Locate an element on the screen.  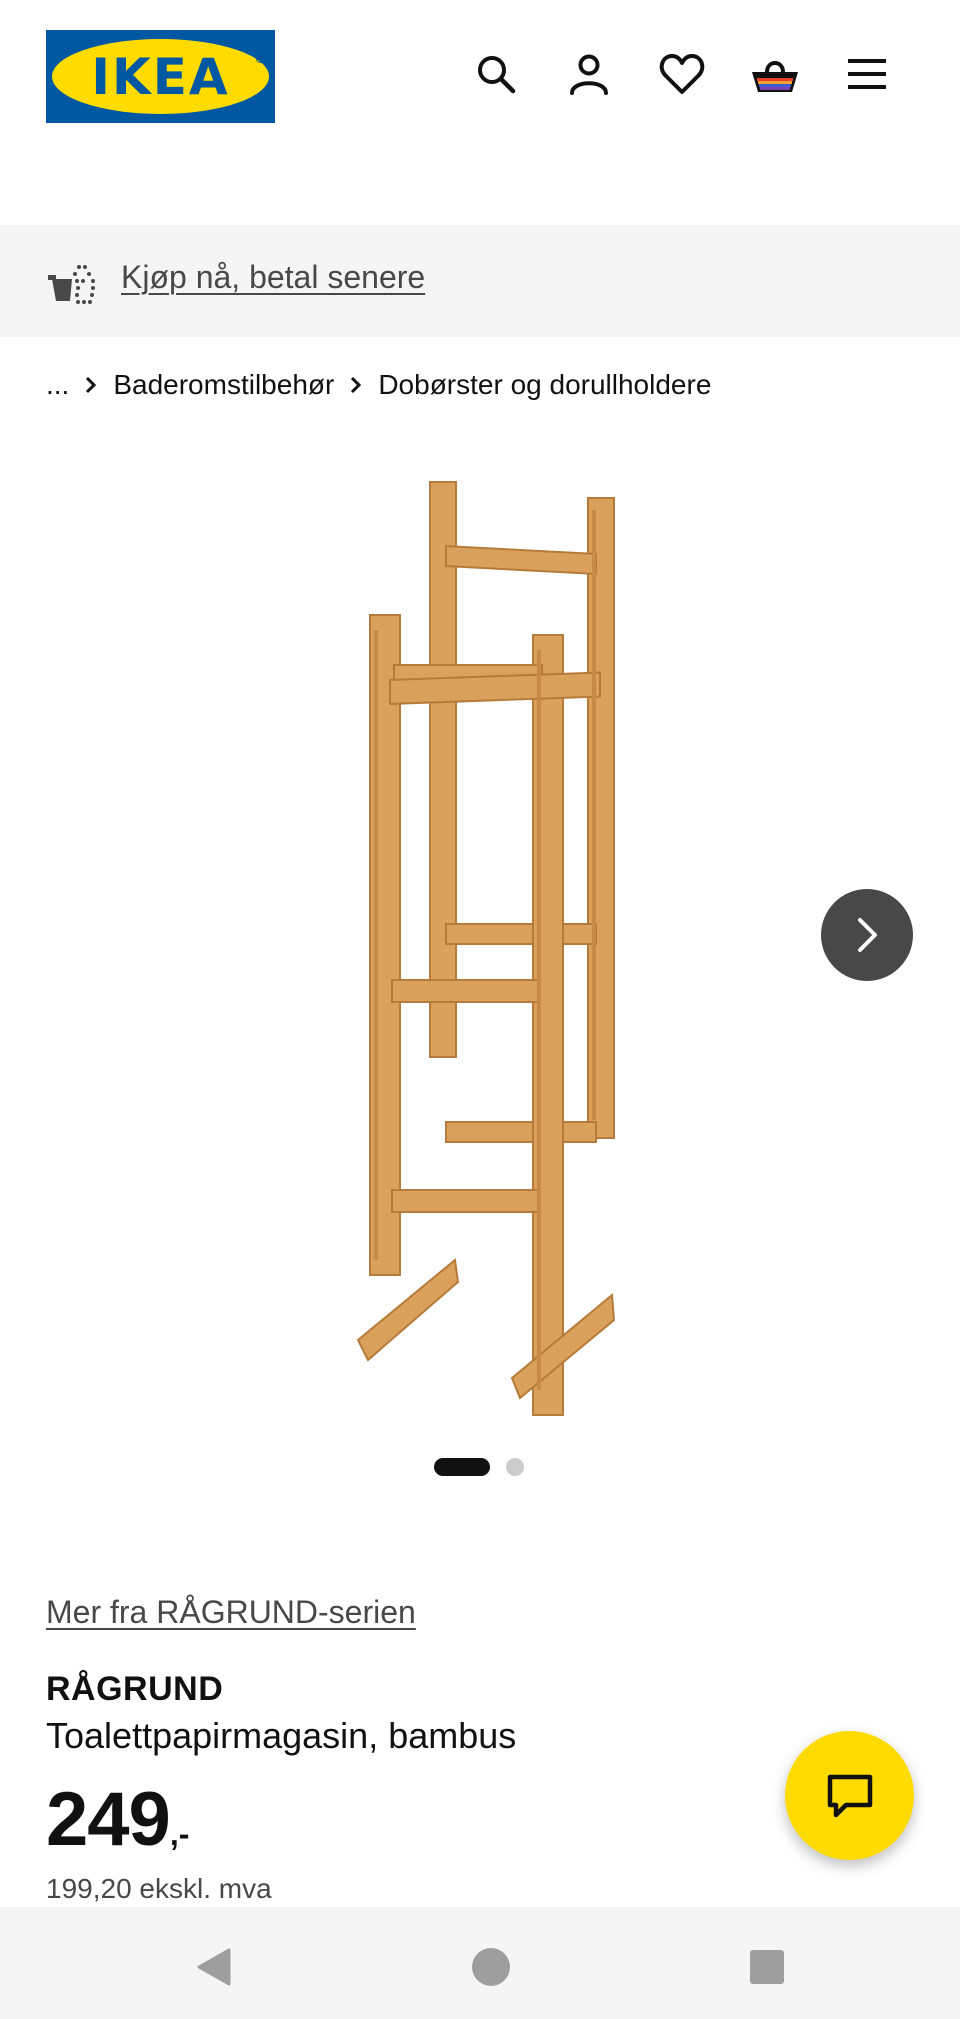
product-name: RÅGRUND is located at coordinates (135, 1689).